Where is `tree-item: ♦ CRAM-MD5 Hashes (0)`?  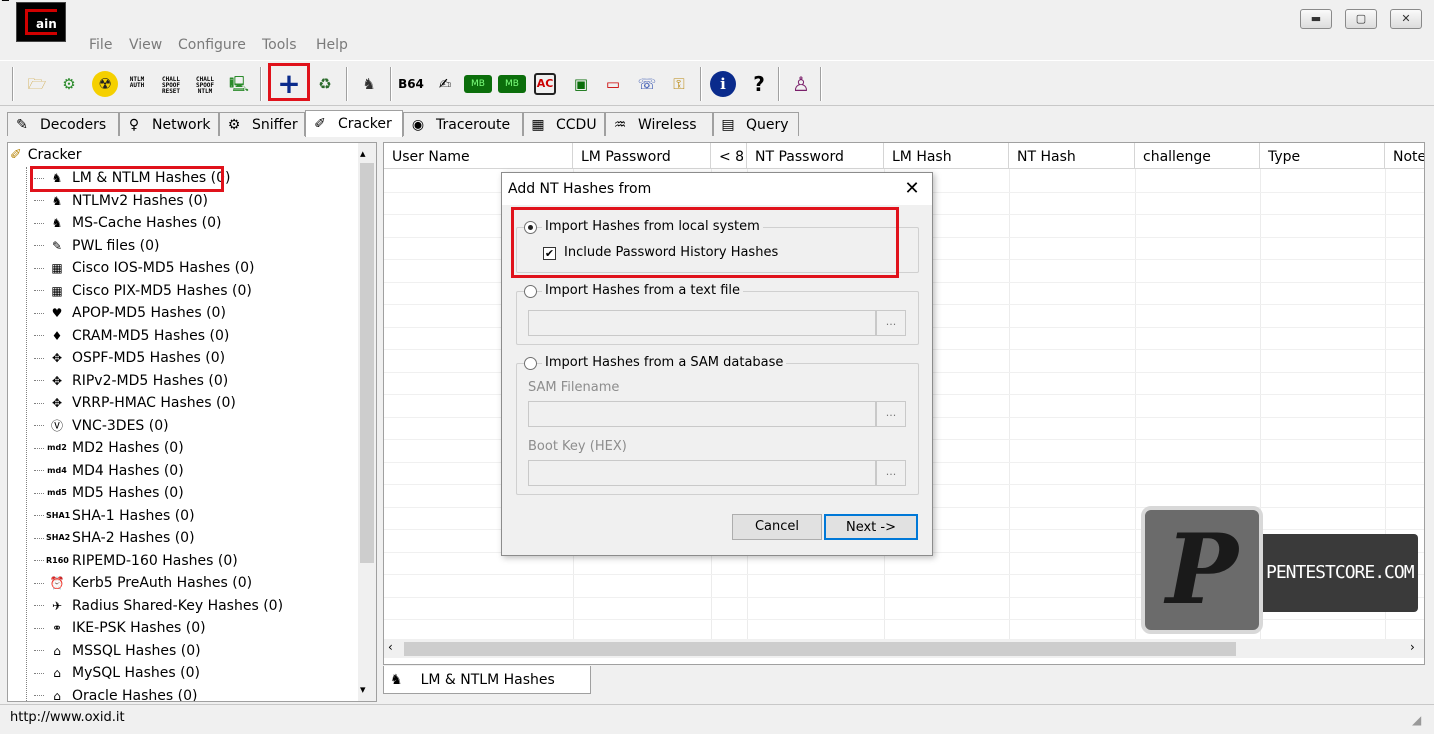 tree-item: ♦ CRAM-MD5 Hashes (0) is located at coordinates (131, 336).